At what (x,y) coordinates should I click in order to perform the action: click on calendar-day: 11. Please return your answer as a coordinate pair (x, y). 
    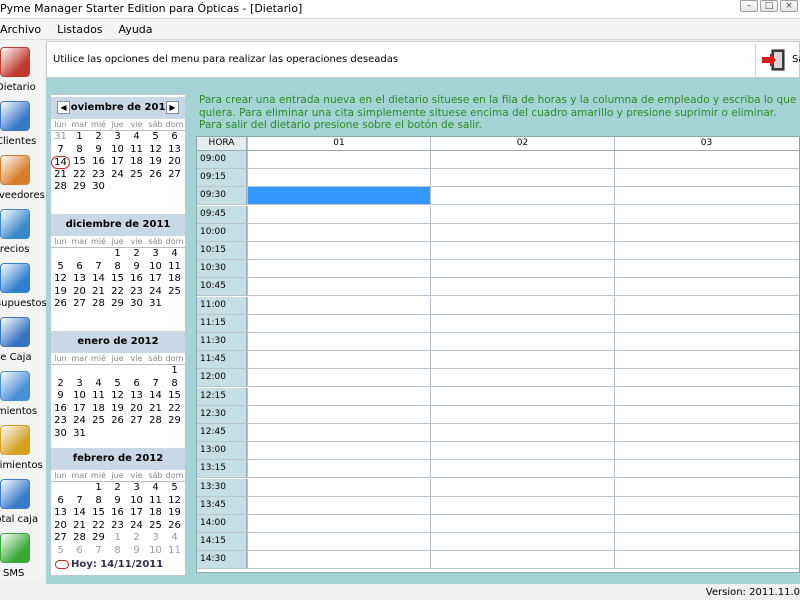
    Looking at the image, I should click on (155, 501).